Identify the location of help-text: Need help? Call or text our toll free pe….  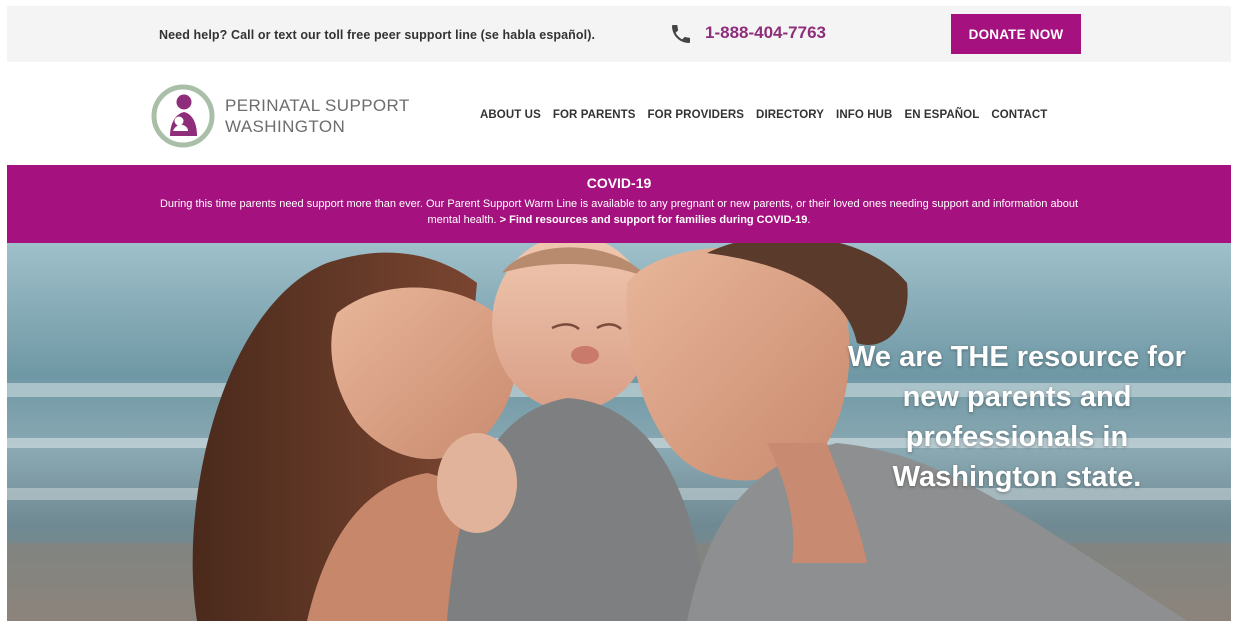
(377, 35).